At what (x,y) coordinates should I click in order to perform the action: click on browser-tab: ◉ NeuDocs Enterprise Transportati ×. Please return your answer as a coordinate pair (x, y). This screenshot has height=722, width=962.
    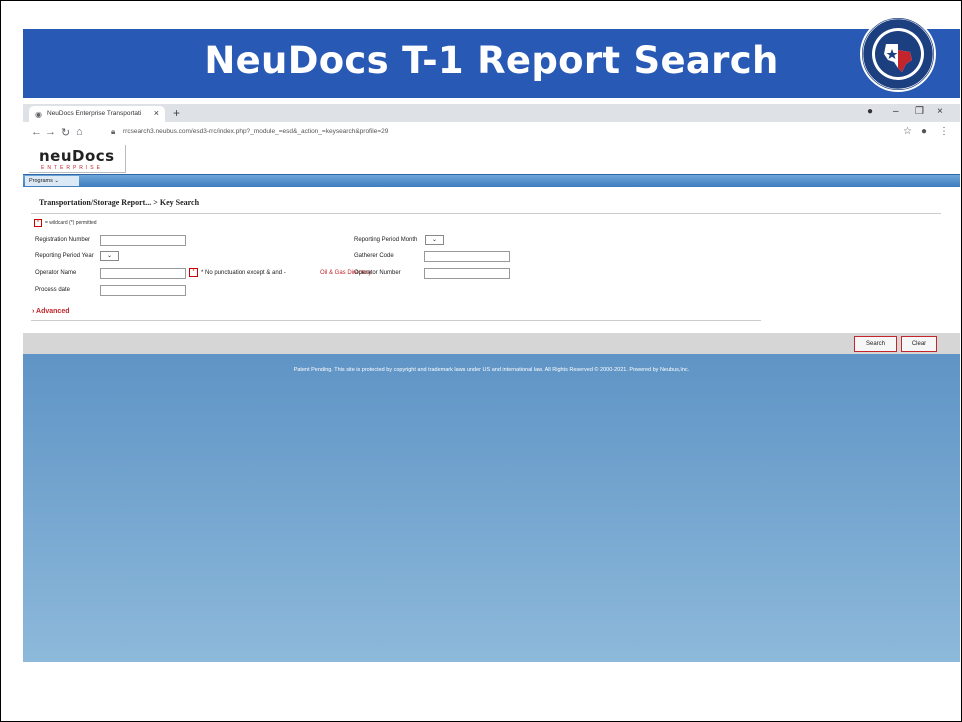
    Looking at the image, I should click on (97, 114).